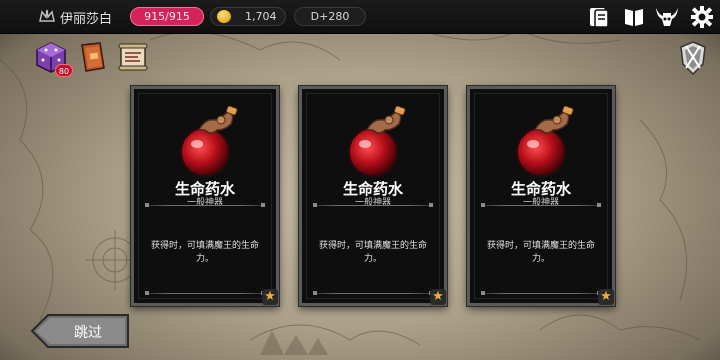 The height and width of the screenshot is (360, 720). I want to click on artifact-card-2: 生命药水 一般神器 获得时，可填满魔王的生命力。 ★, so click(373, 196).